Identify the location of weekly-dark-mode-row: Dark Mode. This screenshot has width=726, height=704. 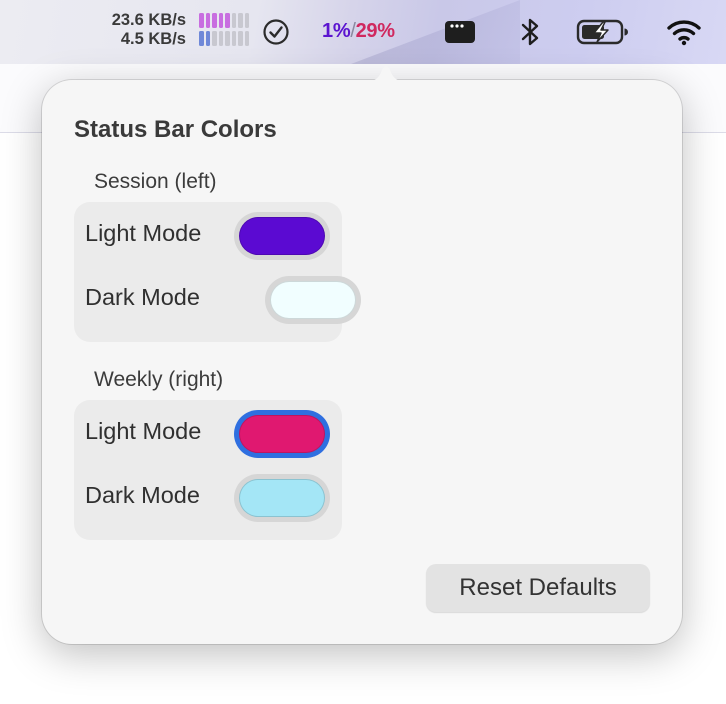
(208, 496).